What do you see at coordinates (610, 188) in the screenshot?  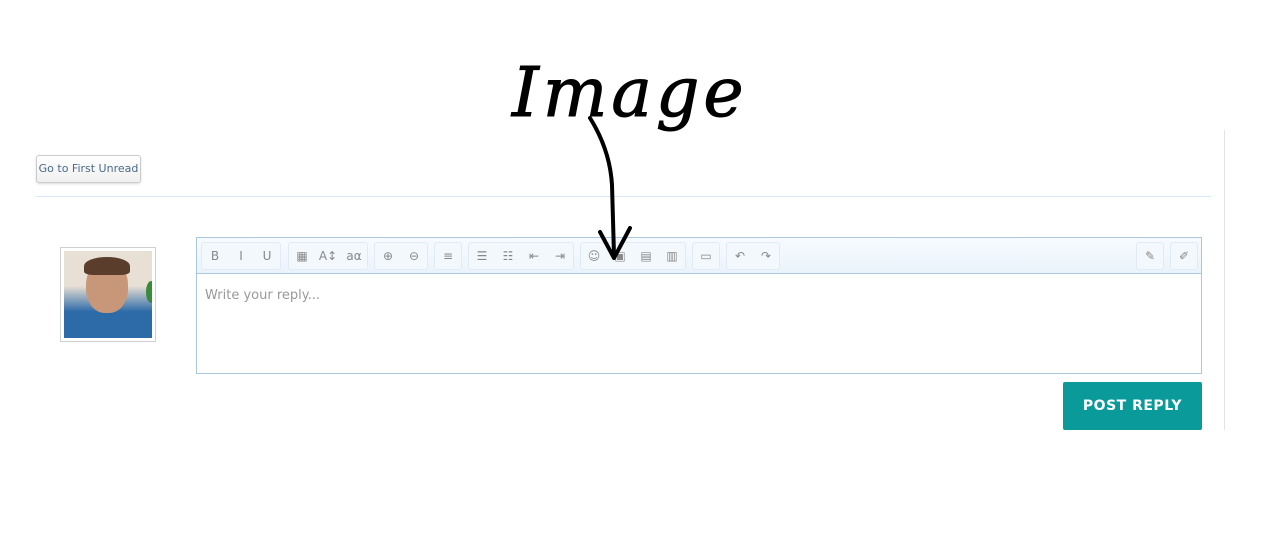 I see `annotation-arrow` at bounding box center [610, 188].